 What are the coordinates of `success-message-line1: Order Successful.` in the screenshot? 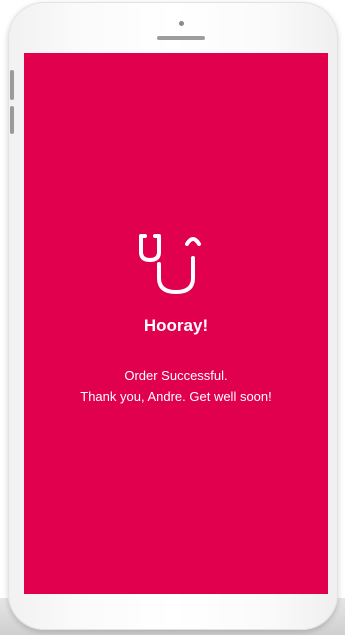 It's located at (176, 375).